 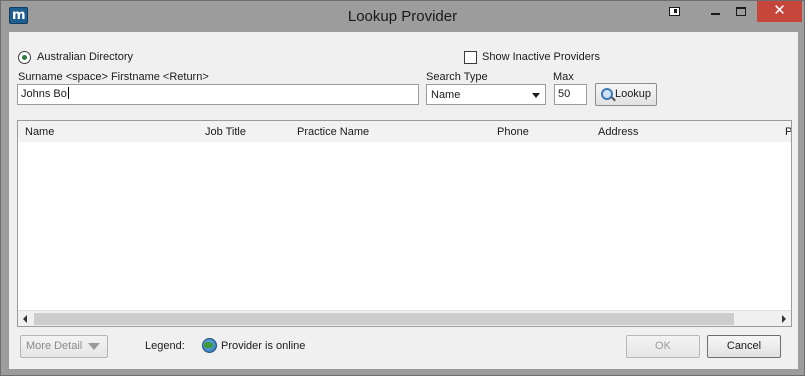 What do you see at coordinates (446, 95) in the screenshot?
I see `search-type-value: Name` at bounding box center [446, 95].